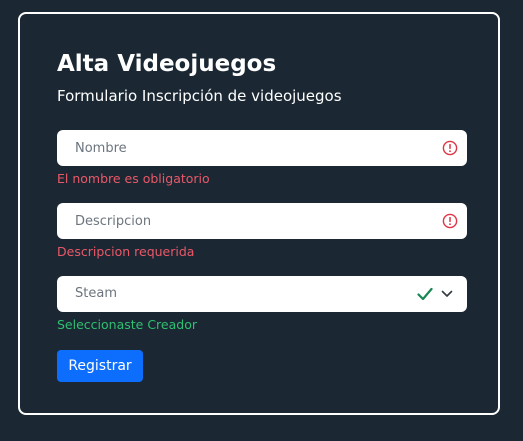 The width and height of the screenshot is (523, 441). What do you see at coordinates (100, 366) in the screenshot?
I see `register-button: Registrar` at bounding box center [100, 366].